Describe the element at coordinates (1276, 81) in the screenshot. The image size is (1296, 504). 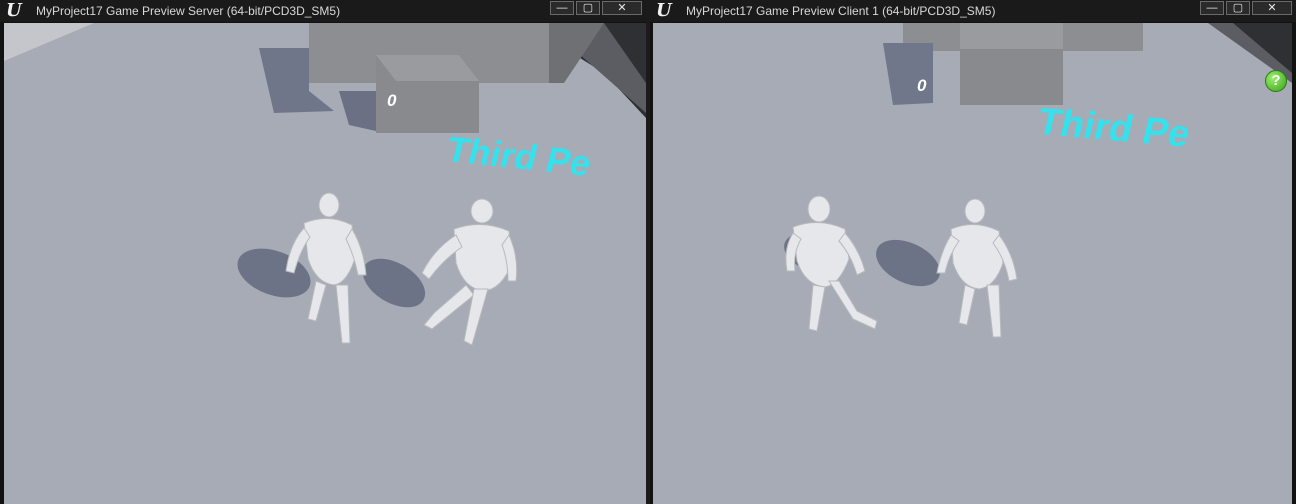
I see `help-icon: ?` at that location.